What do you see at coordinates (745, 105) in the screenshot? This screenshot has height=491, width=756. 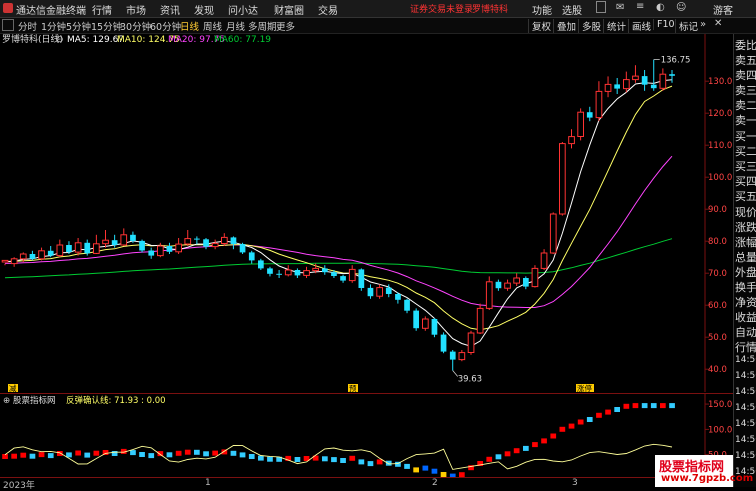 I see `sidebar-item-ask2: 卖二` at bounding box center [745, 105].